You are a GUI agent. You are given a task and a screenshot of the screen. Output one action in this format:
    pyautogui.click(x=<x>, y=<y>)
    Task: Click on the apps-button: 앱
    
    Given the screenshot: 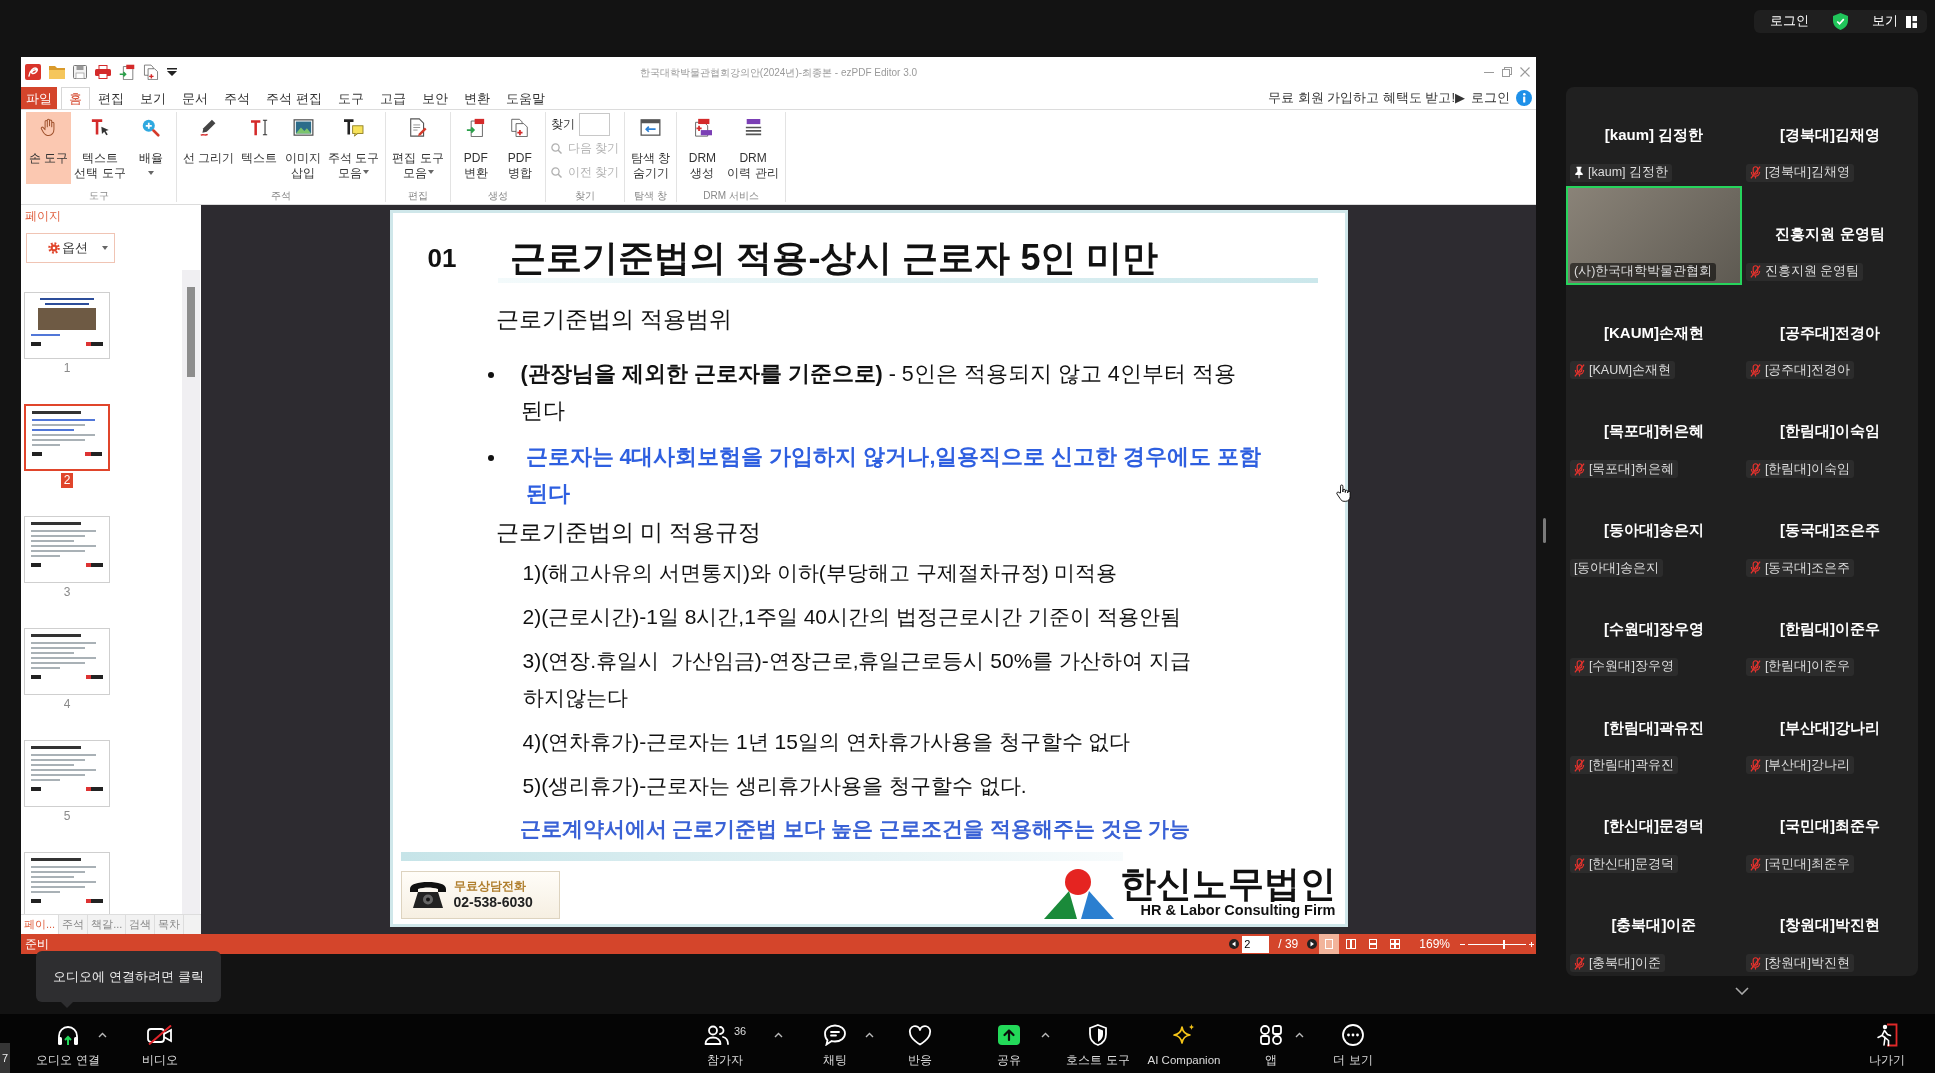 What is the action you would take?
    pyautogui.click(x=1271, y=1043)
    